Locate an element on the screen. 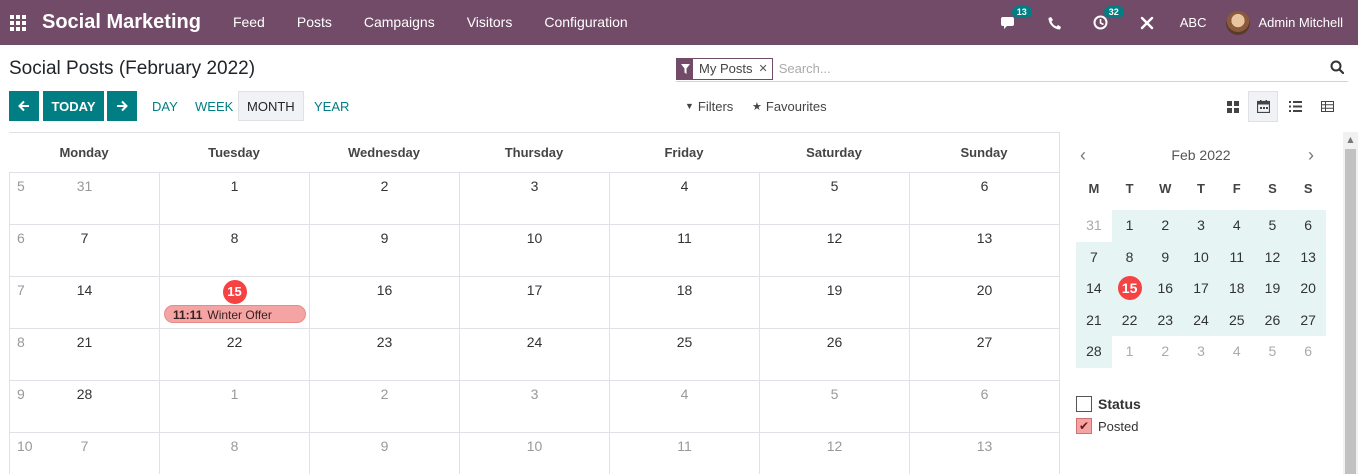 The image size is (1358, 474). mini-day: 17 is located at coordinates (1201, 289).